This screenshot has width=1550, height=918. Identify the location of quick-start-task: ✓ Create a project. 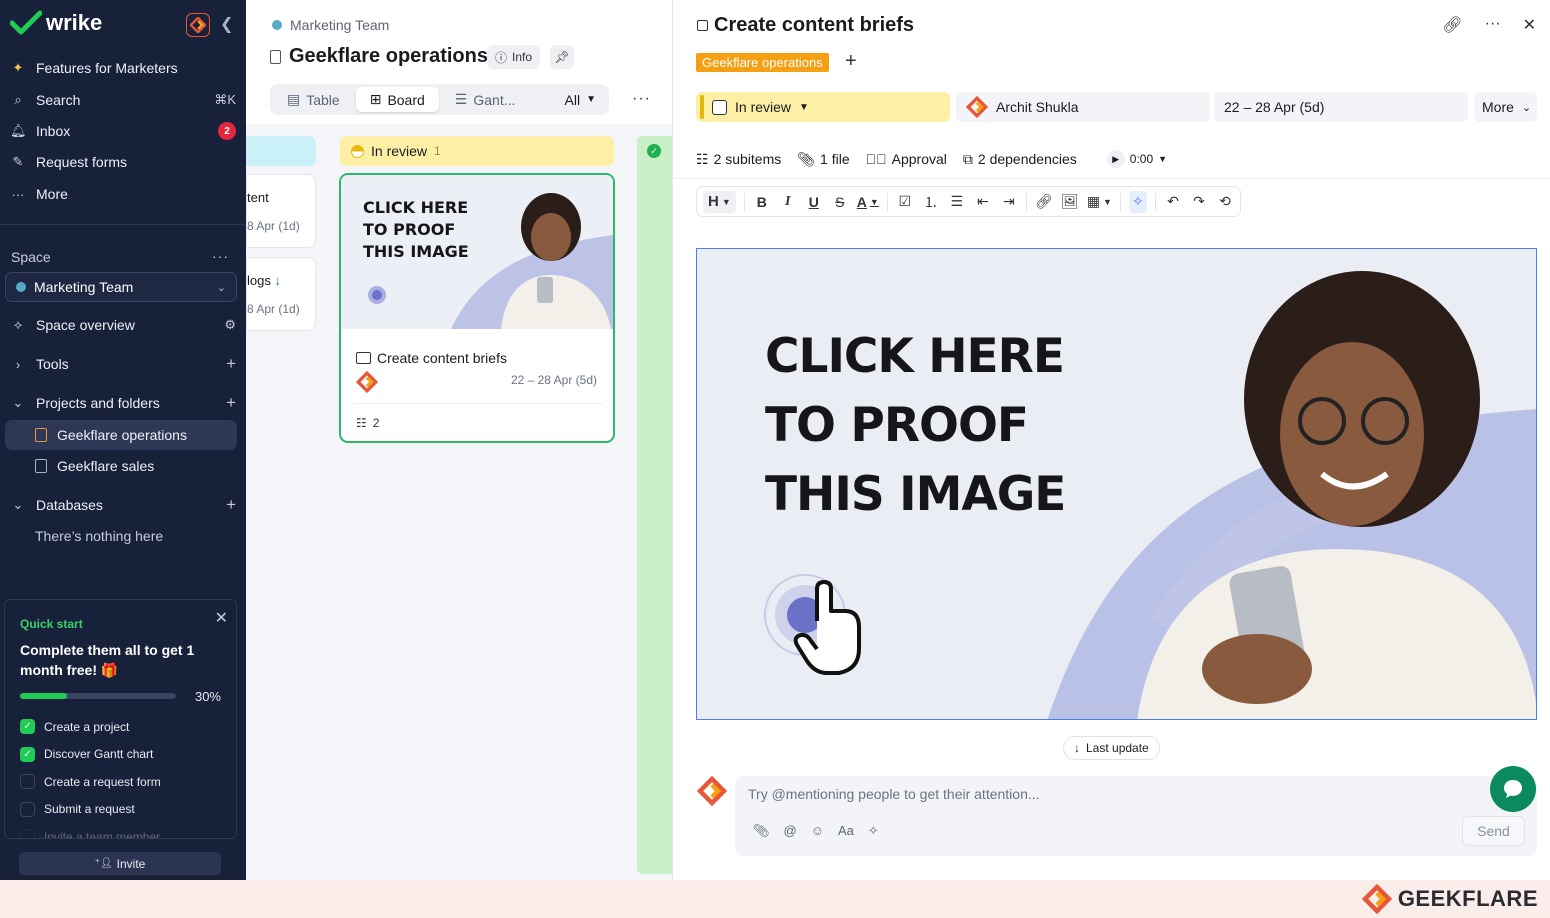
(74, 726).